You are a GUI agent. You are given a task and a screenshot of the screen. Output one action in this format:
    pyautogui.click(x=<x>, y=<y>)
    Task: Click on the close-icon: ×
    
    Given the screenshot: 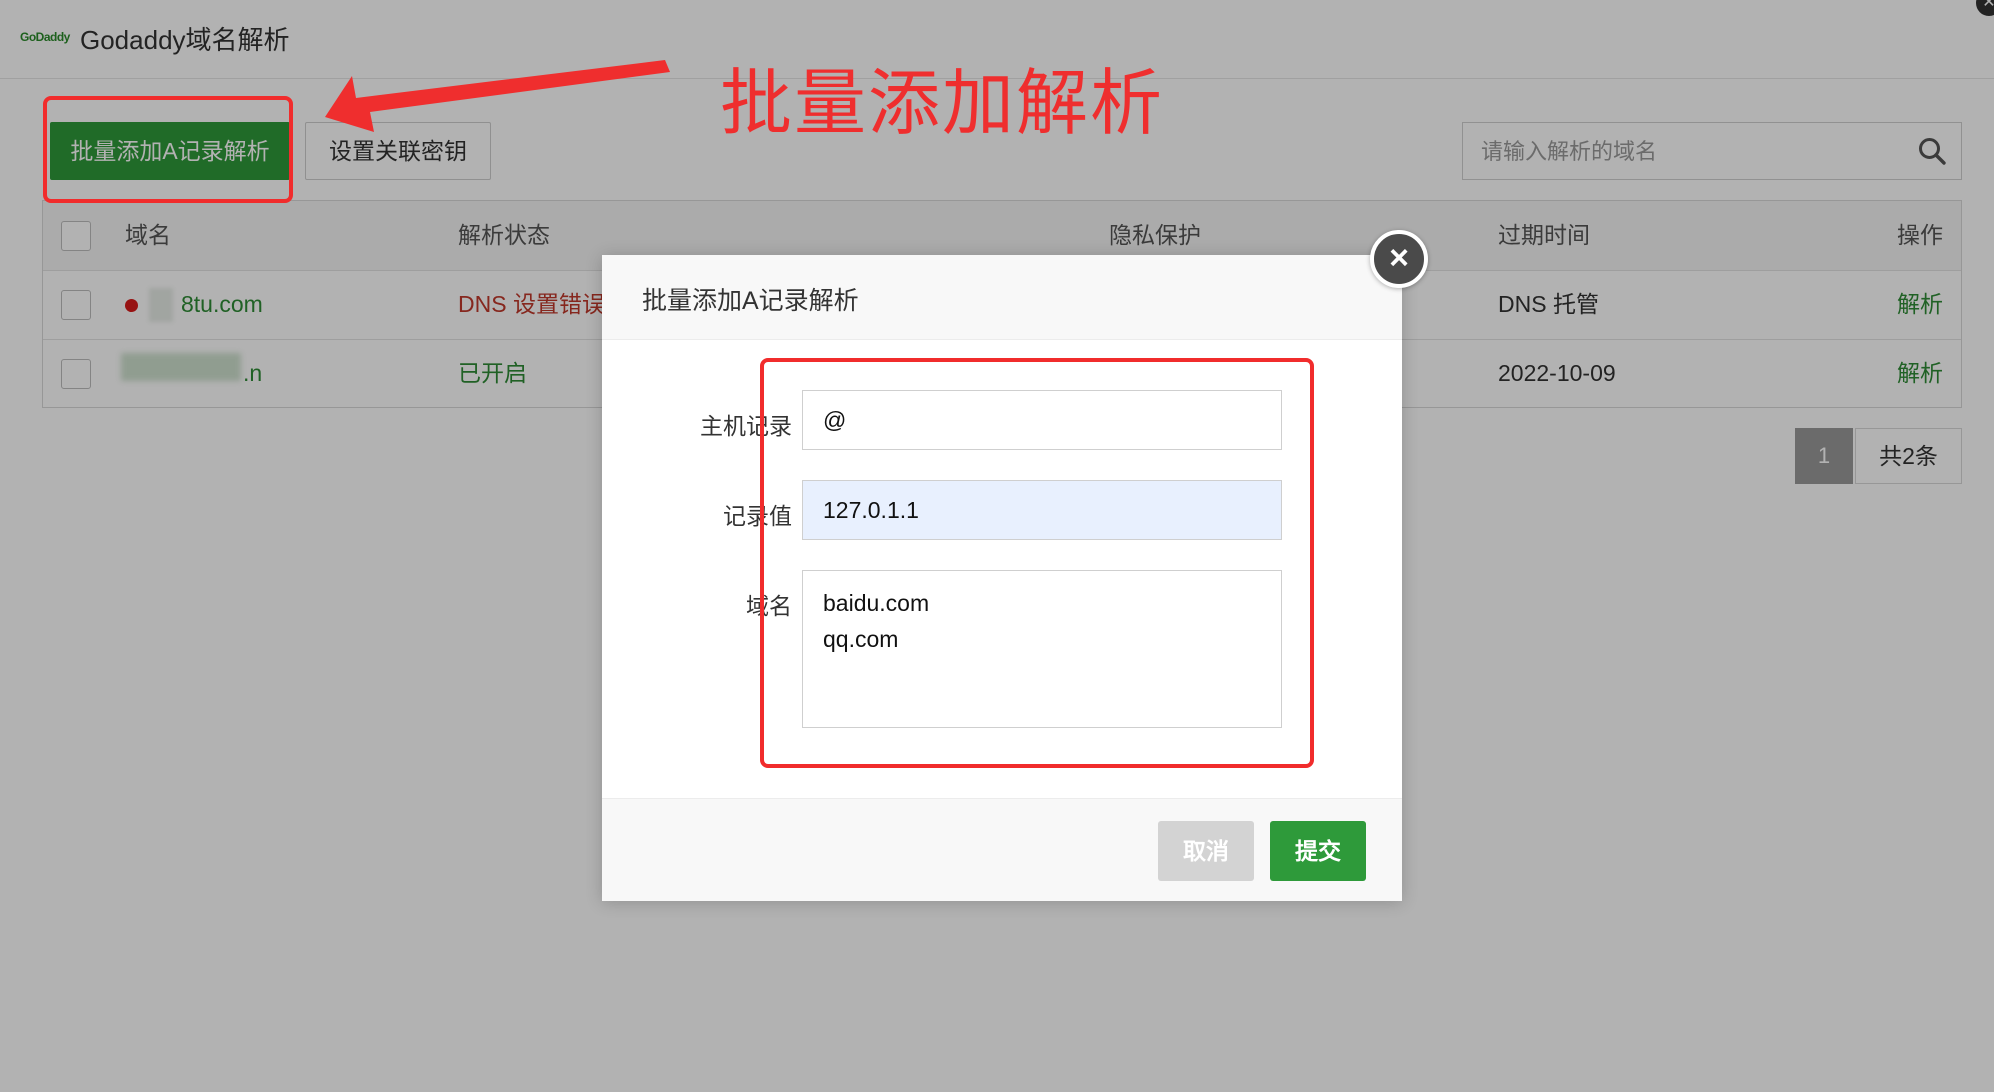 What is the action you would take?
    pyautogui.click(x=1399, y=258)
    